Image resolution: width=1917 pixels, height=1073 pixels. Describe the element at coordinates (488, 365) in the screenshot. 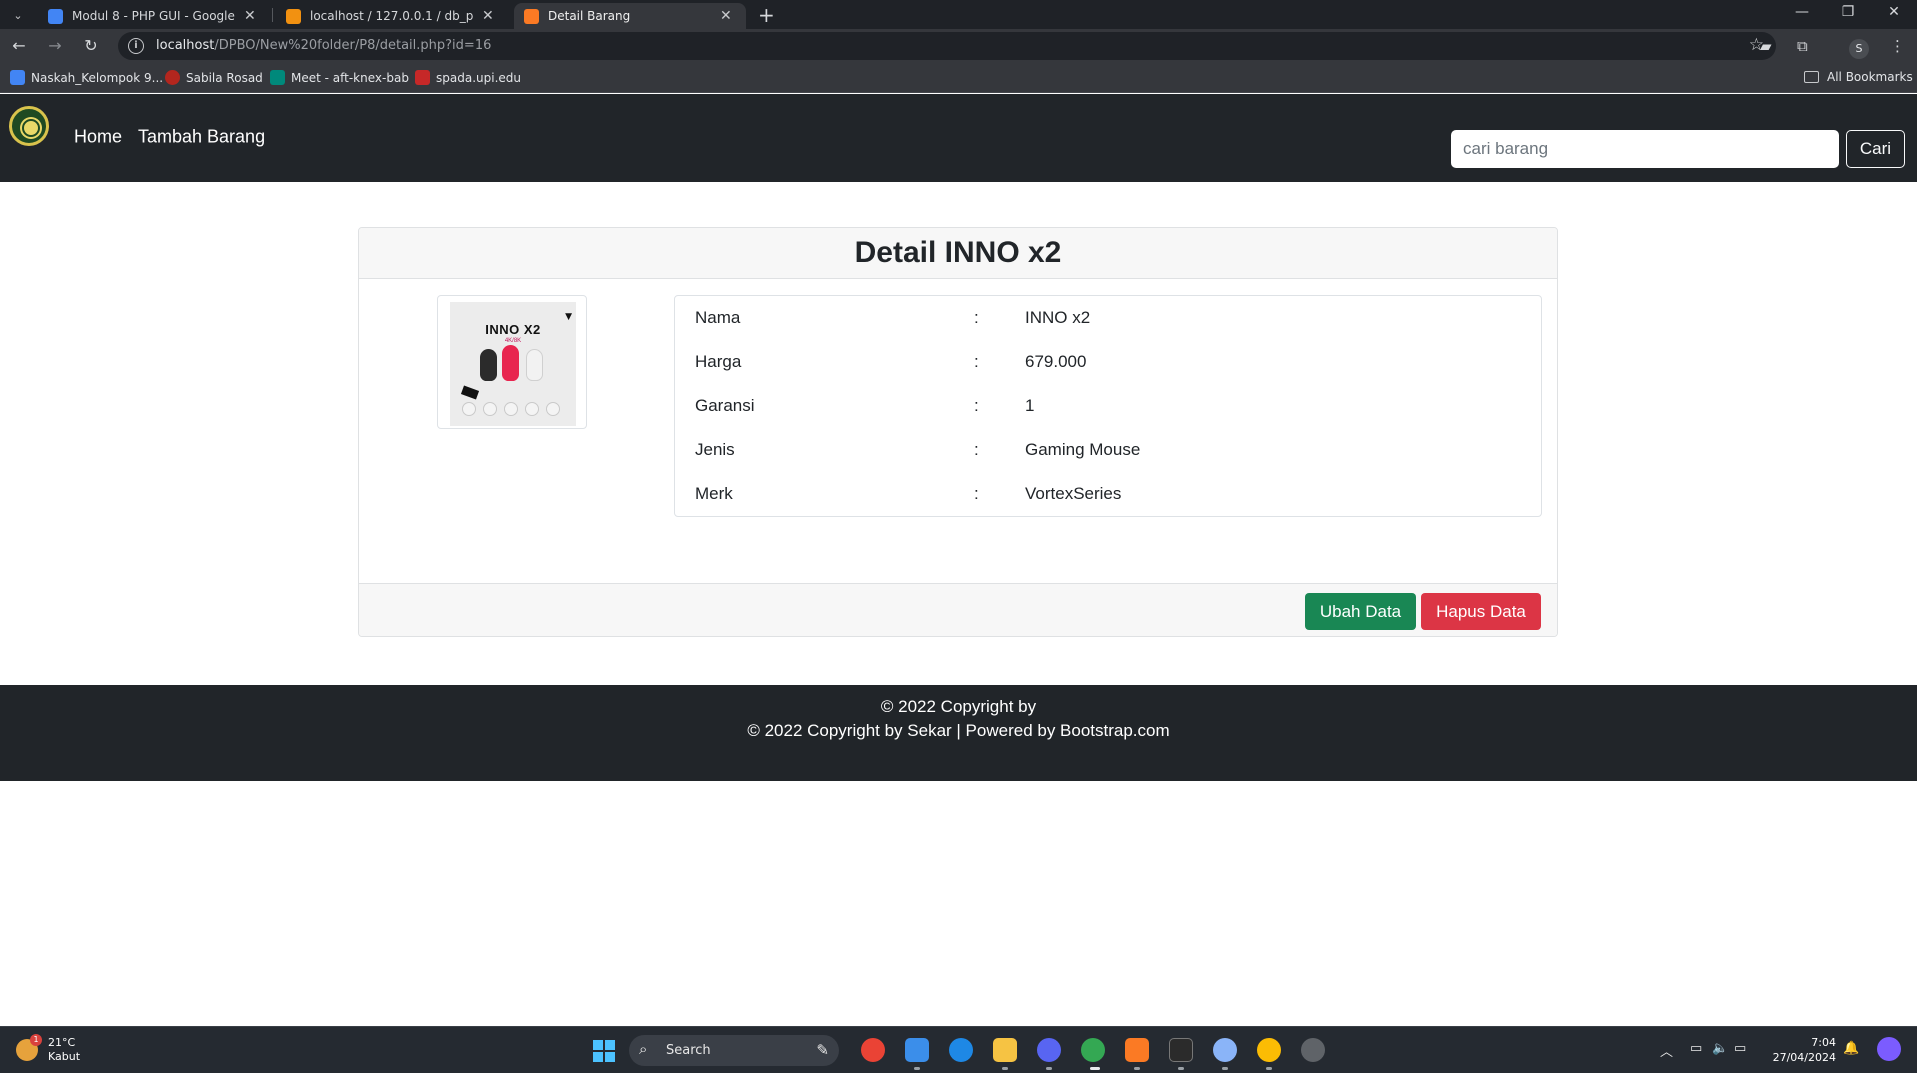

I see `black-mouse-graphic` at that location.